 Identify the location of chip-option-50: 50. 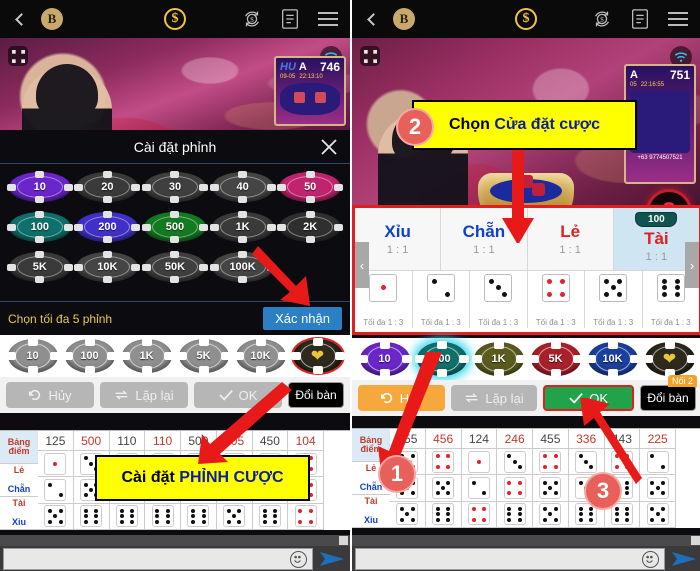
(310, 187).